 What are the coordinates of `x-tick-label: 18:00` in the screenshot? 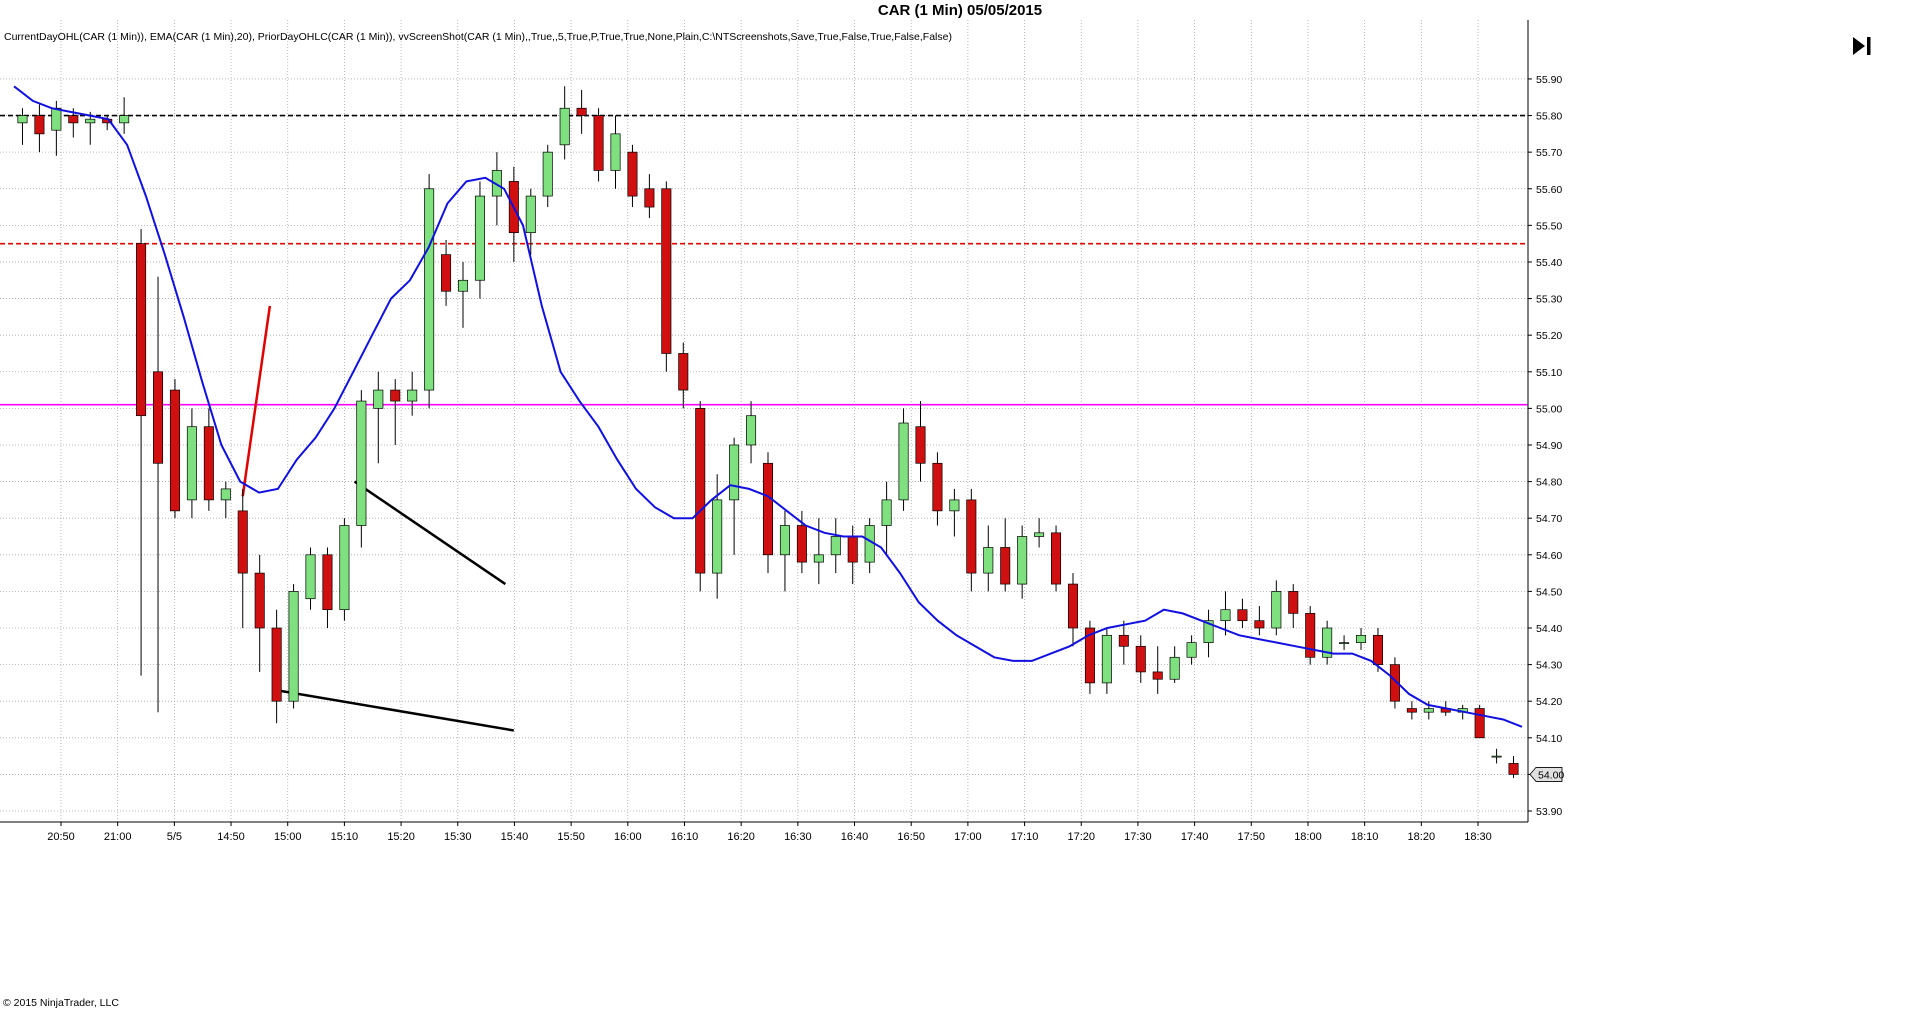 It's located at (1308, 837).